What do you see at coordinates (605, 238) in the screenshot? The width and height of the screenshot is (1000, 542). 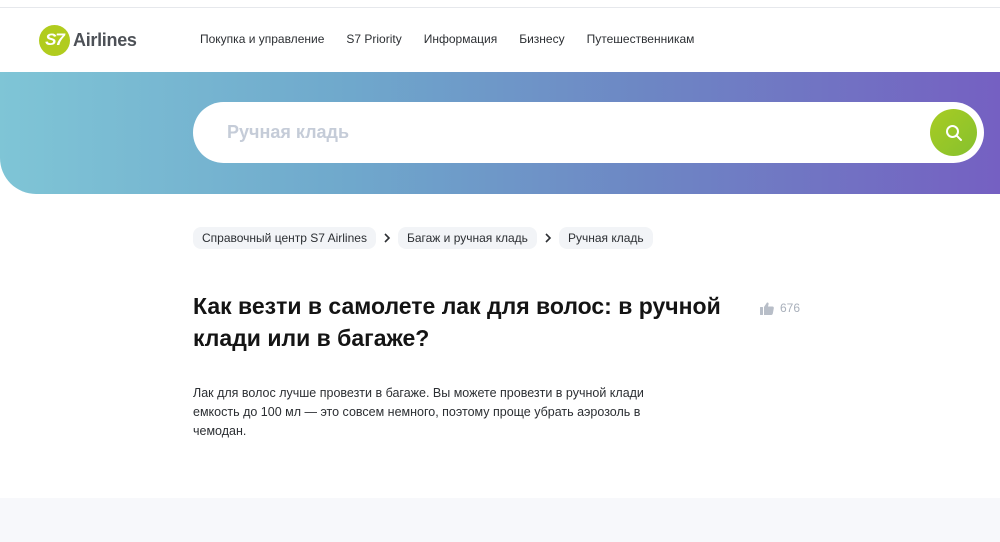 I see `breadcrumb-hand-luggage: Ручная кладь` at bounding box center [605, 238].